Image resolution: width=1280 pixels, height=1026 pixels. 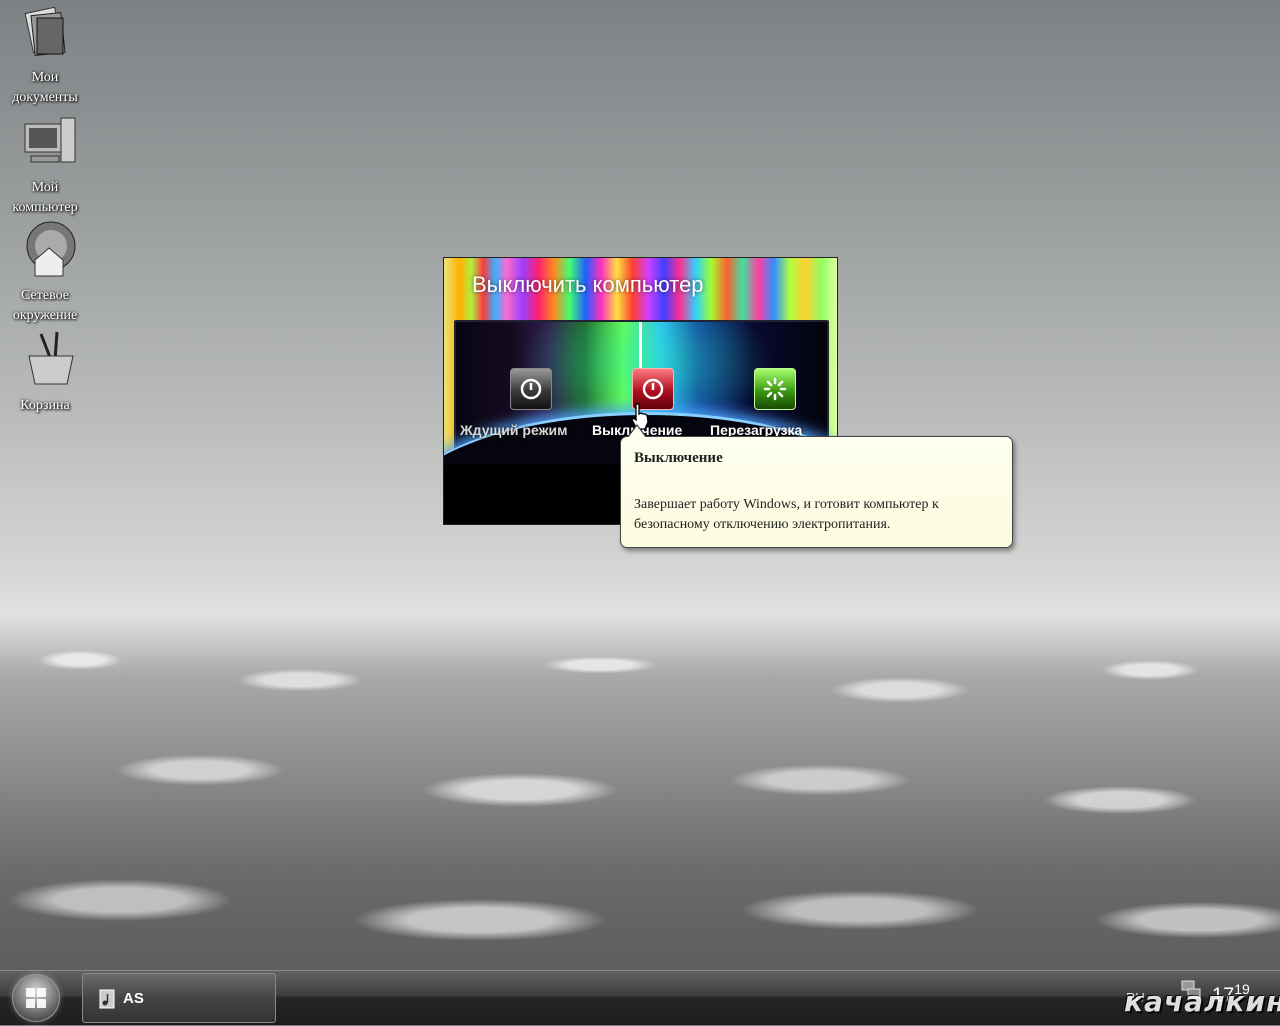 I want to click on restart-button, so click(x=775, y=389).